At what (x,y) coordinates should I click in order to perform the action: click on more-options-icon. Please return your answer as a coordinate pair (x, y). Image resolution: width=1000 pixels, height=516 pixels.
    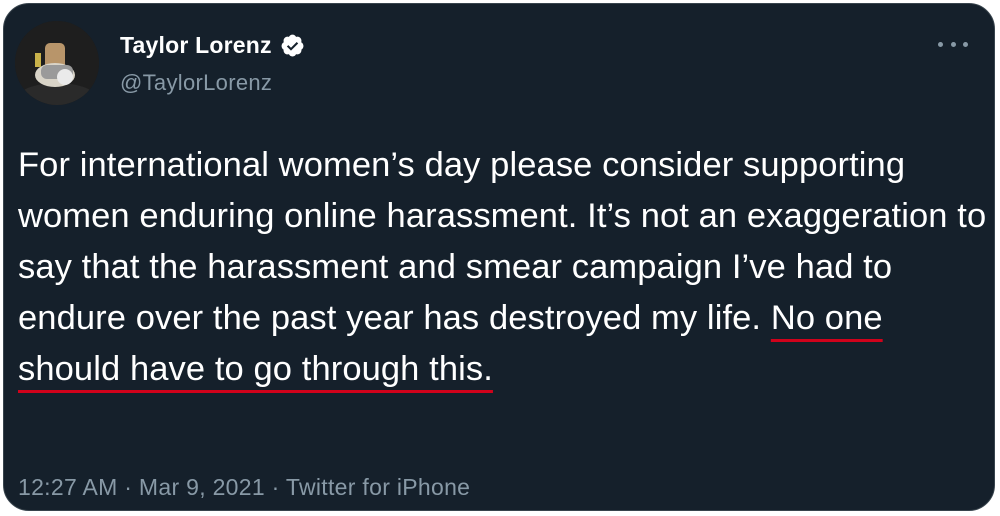
    Looking at the image, I should click on (953, 44).